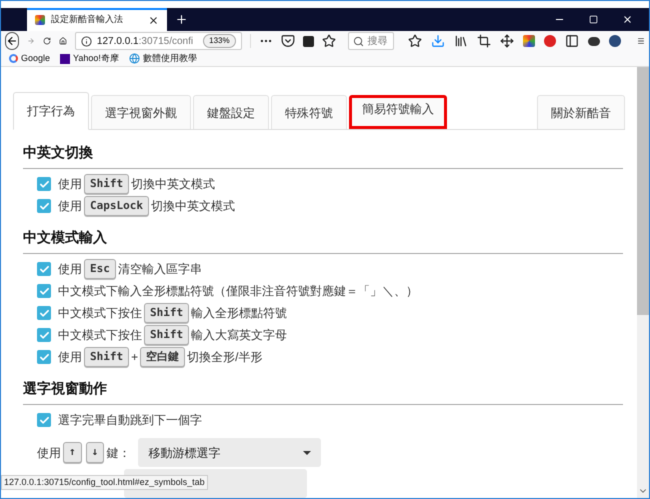  I want to click on section-heading: 中文模式輸入, so click(323, 241).